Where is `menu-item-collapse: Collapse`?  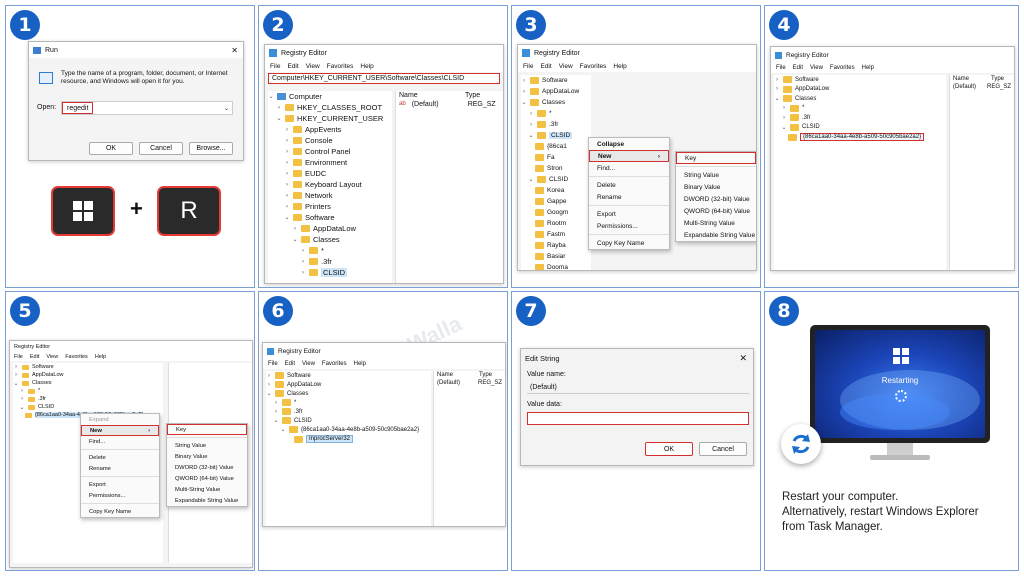
menu-item-collapse: Collapse is located at coordinates (629, 144).